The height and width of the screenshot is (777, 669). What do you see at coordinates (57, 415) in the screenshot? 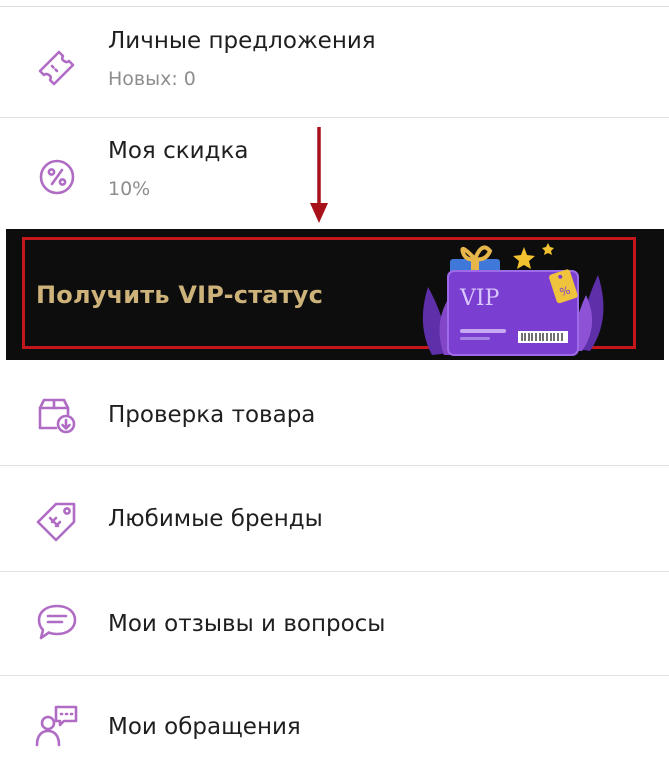
I see `box-download-icon` at bounding box center [57, 415].